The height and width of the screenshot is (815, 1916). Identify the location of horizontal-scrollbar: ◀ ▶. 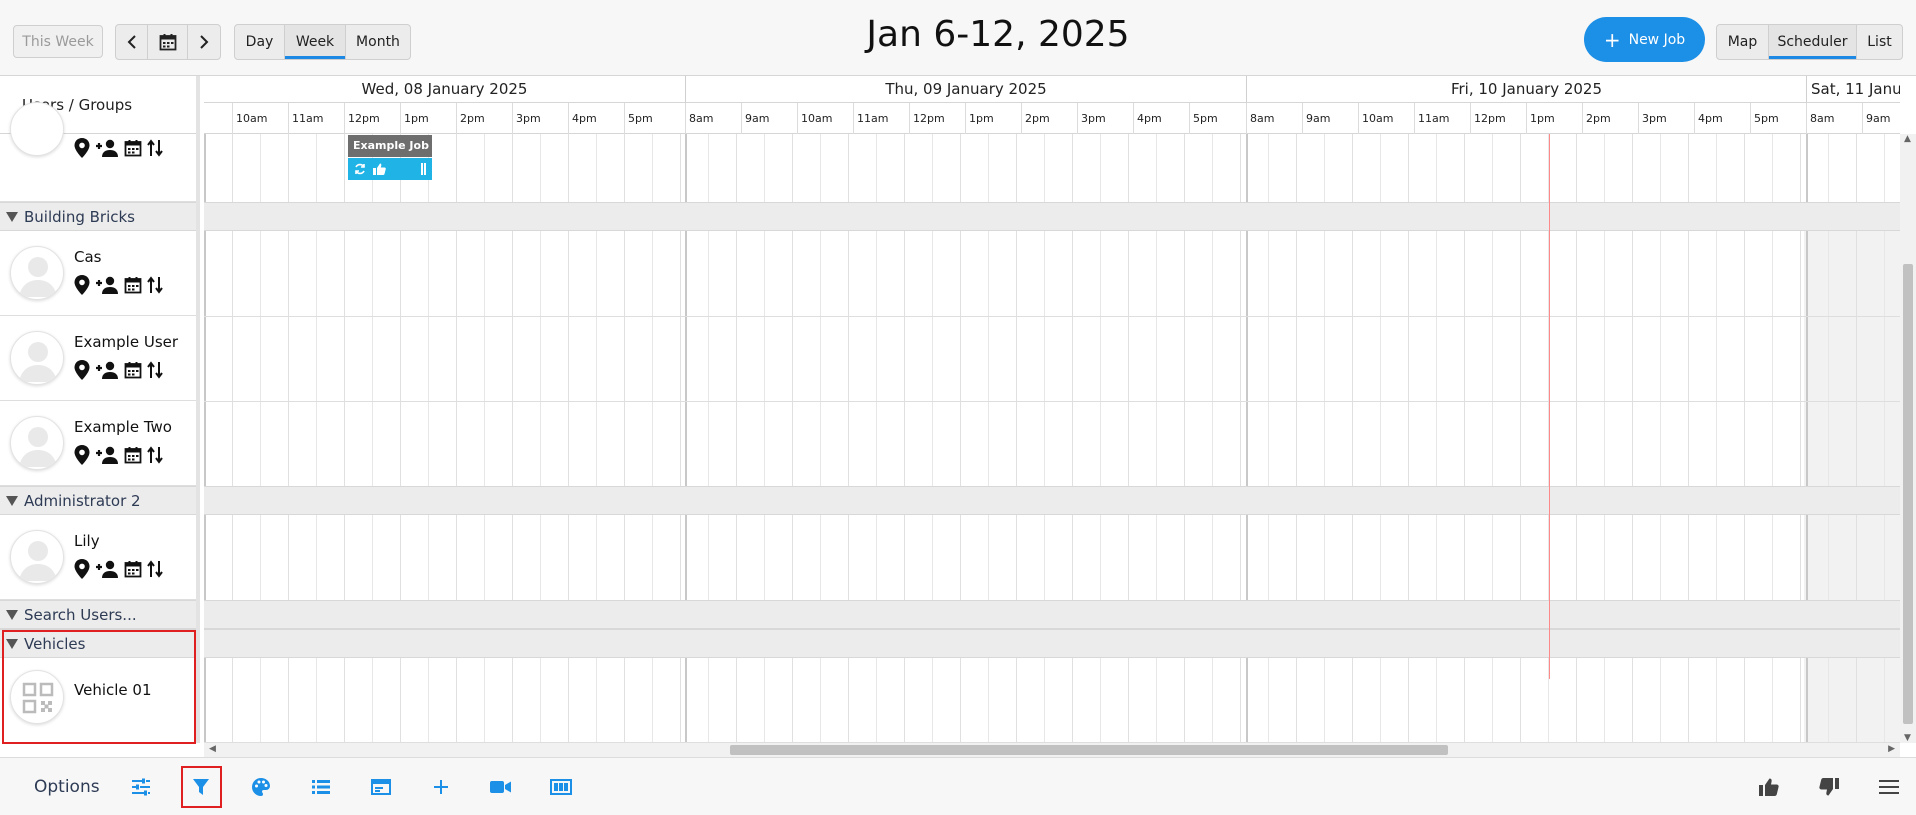
(1052, 750).